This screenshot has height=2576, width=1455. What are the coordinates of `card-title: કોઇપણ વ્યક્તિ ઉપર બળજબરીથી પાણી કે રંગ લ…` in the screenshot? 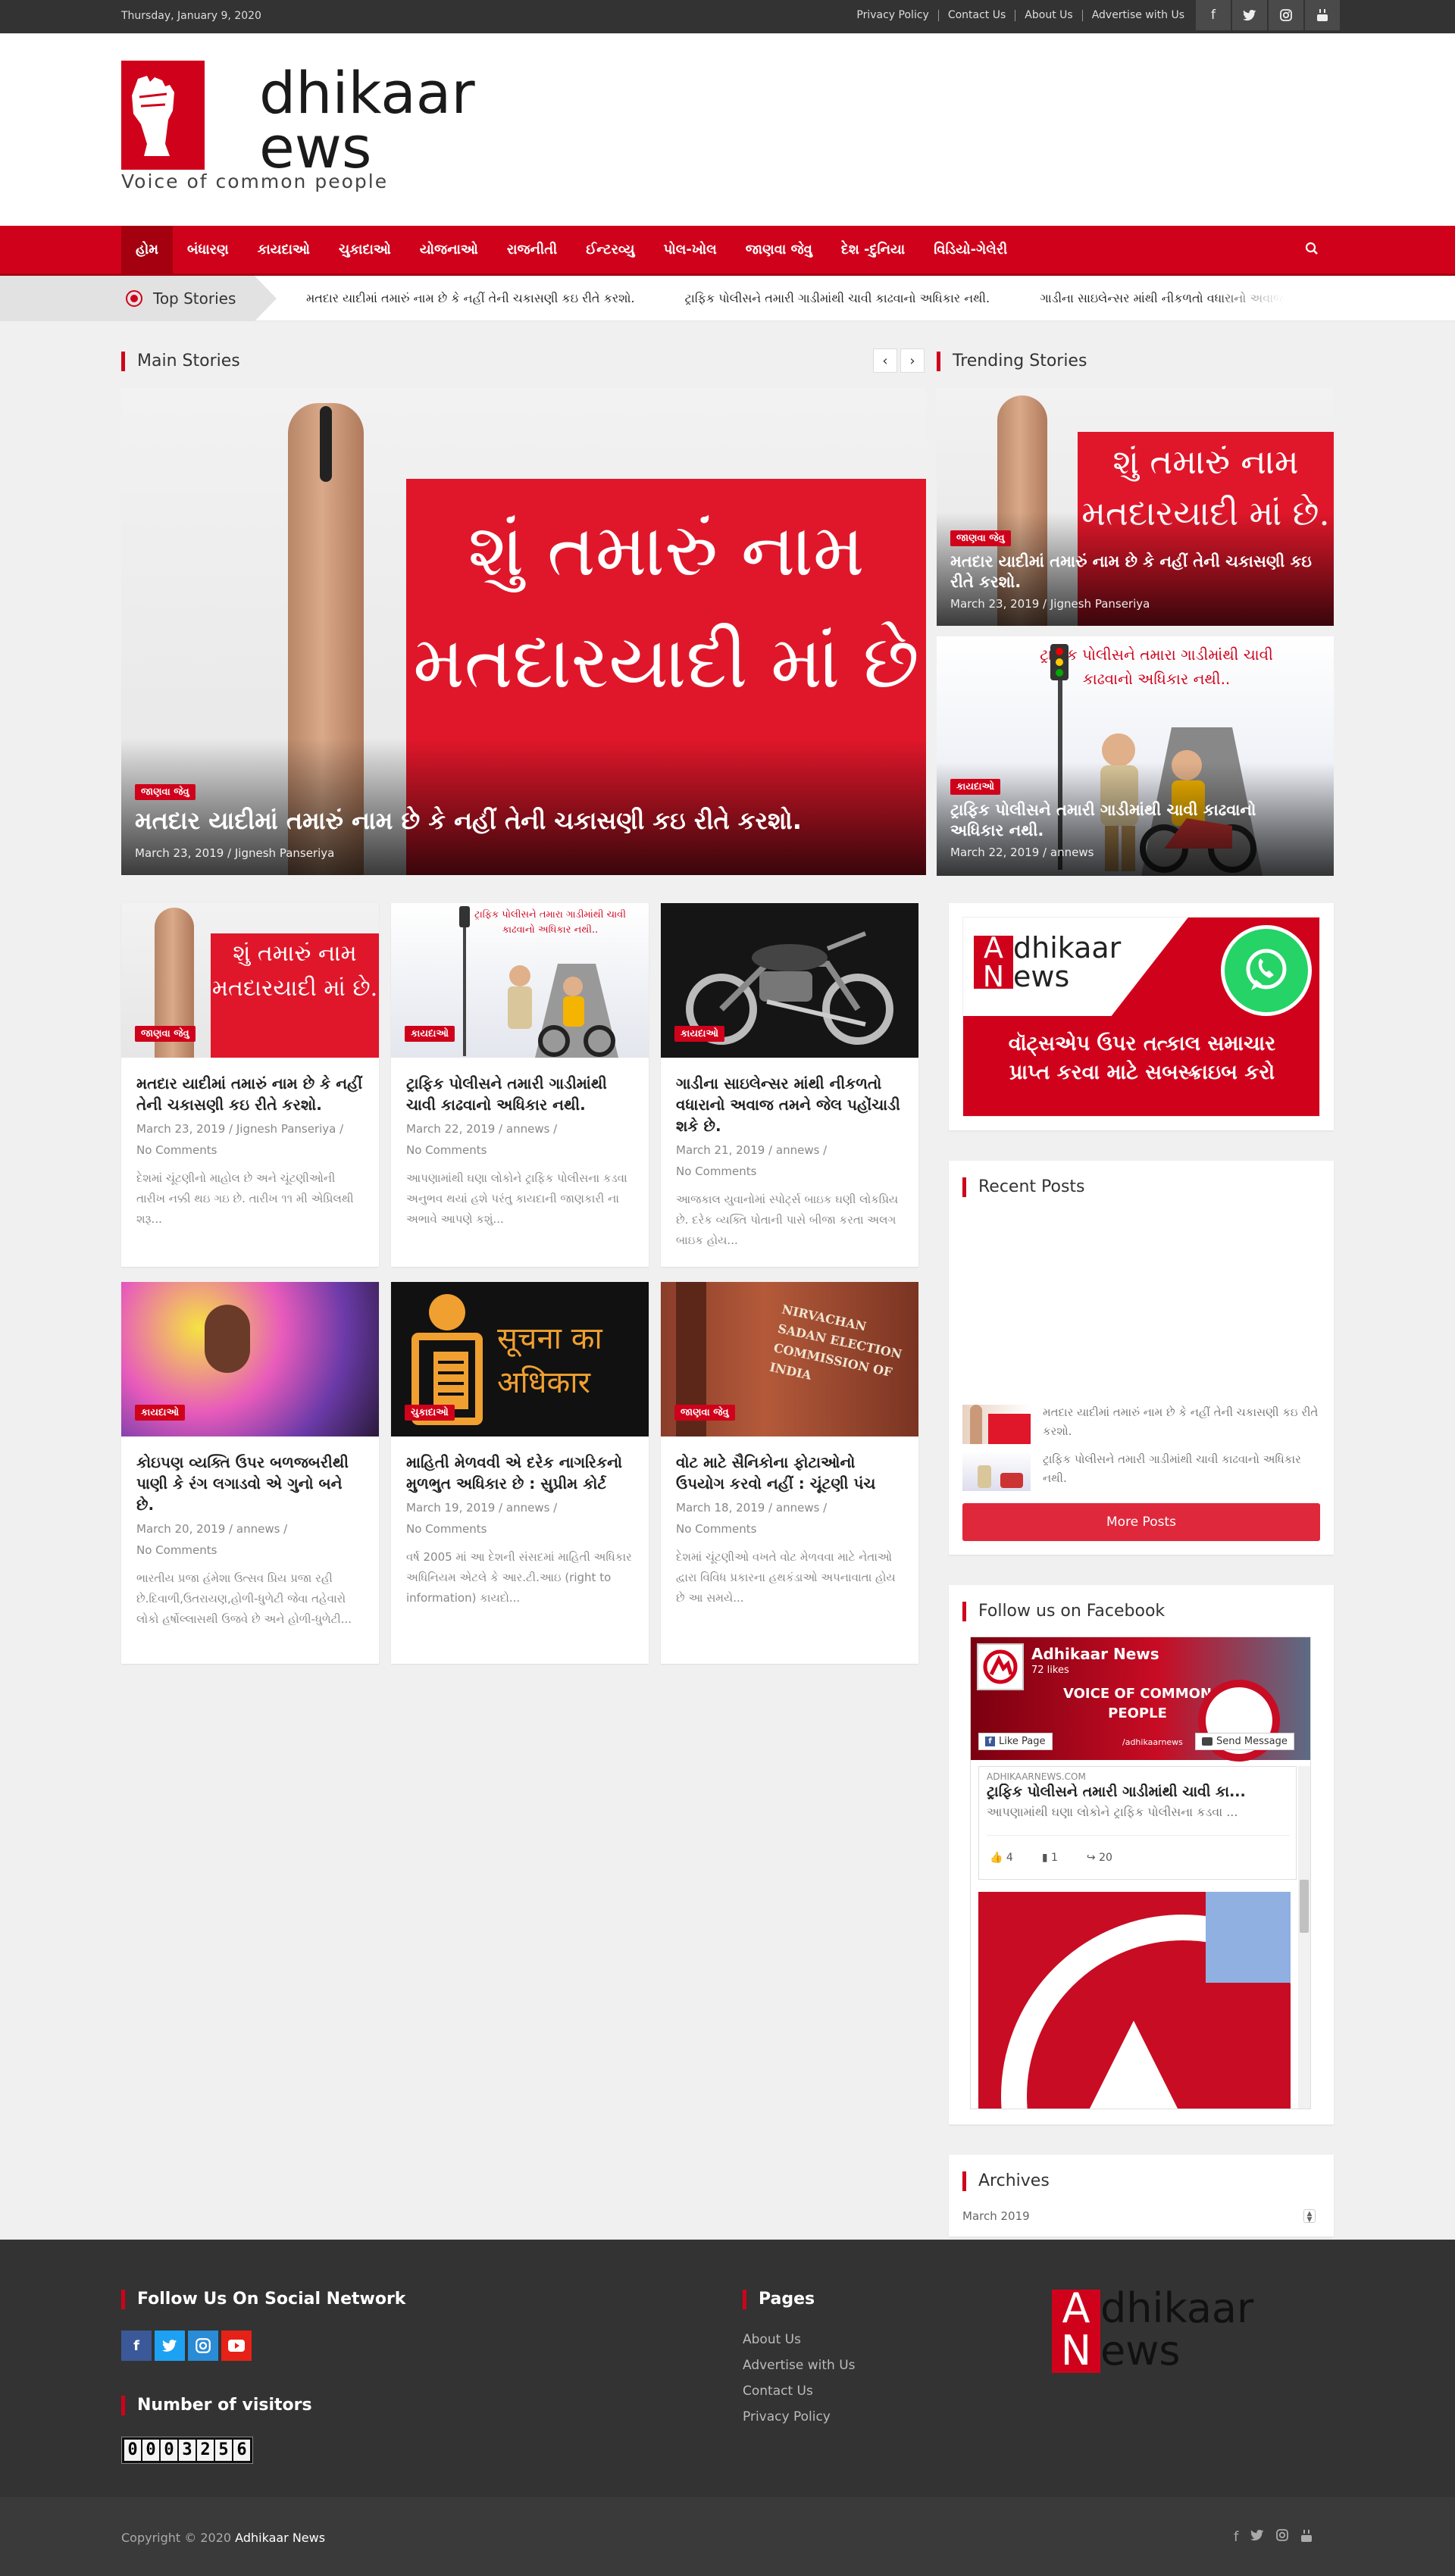 It's located at (250, 1483).